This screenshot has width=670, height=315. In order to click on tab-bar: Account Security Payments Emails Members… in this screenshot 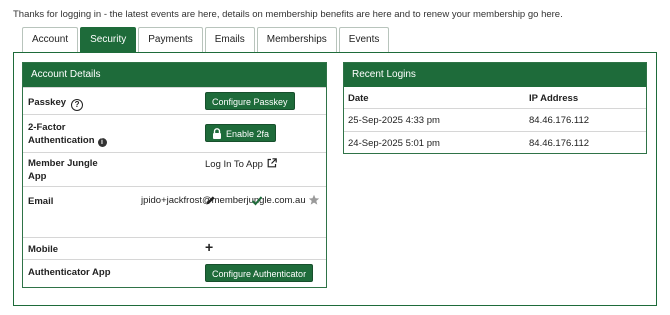, I will do `click(206, 39)`.